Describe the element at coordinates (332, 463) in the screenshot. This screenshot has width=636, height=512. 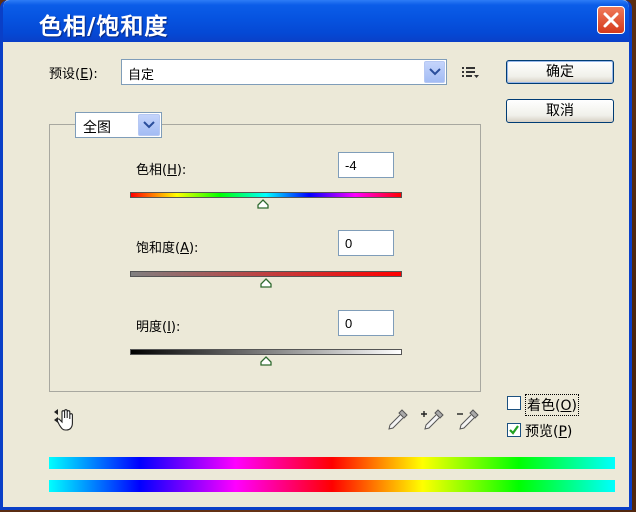
I see `input-color-bar` at that location.